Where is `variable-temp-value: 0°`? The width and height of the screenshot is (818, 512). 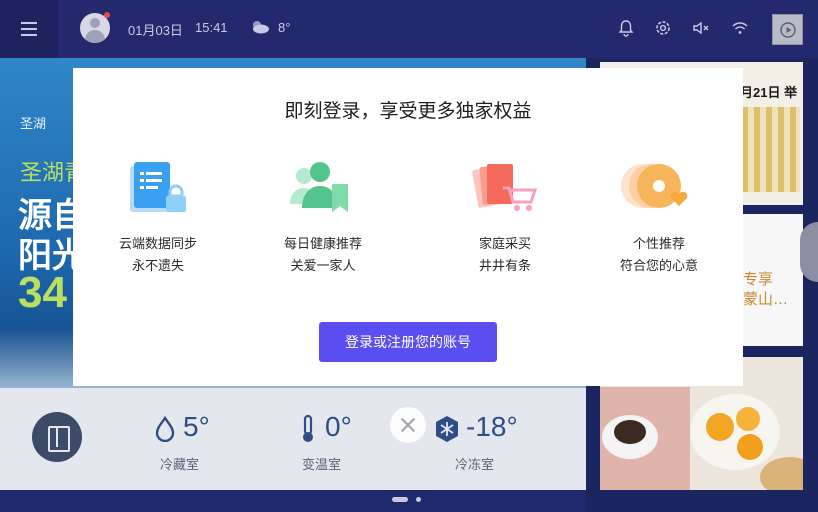
variable-temp-value: 0° is located at coordinates (338, 426).